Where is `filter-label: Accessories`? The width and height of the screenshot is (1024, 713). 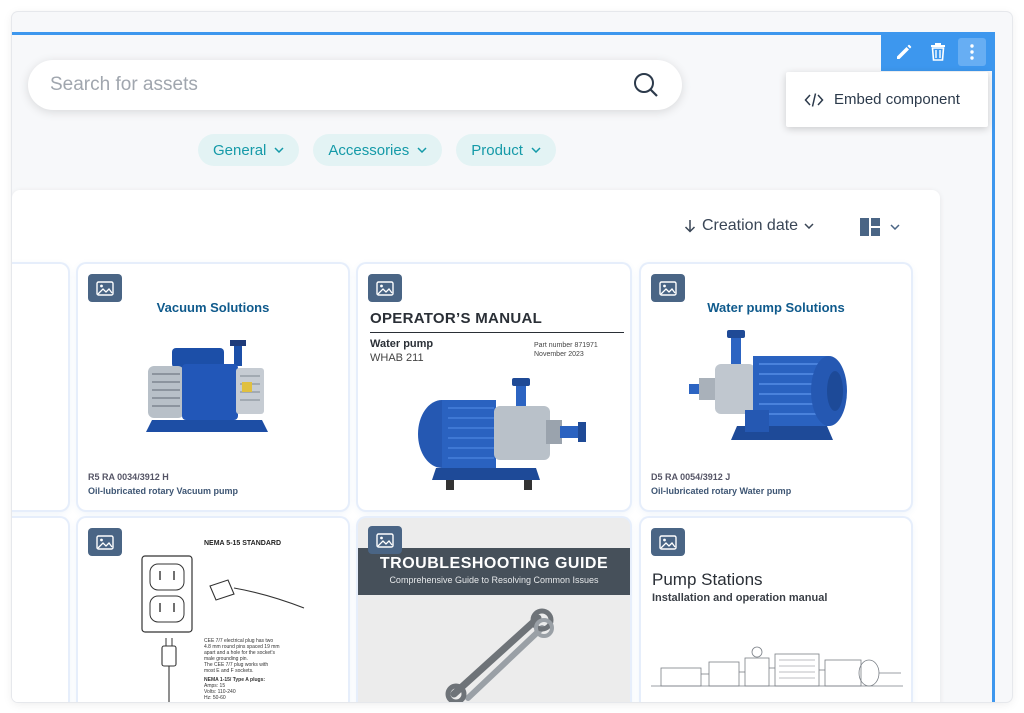 filter-label: Accessories is located at coordinates (369, 150).